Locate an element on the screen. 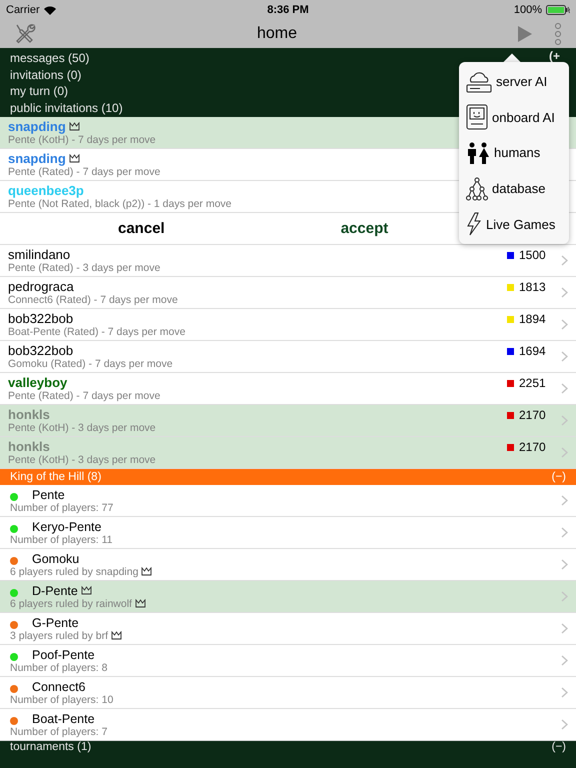  player-rating: 1894 is located at coordinates (532, 319).